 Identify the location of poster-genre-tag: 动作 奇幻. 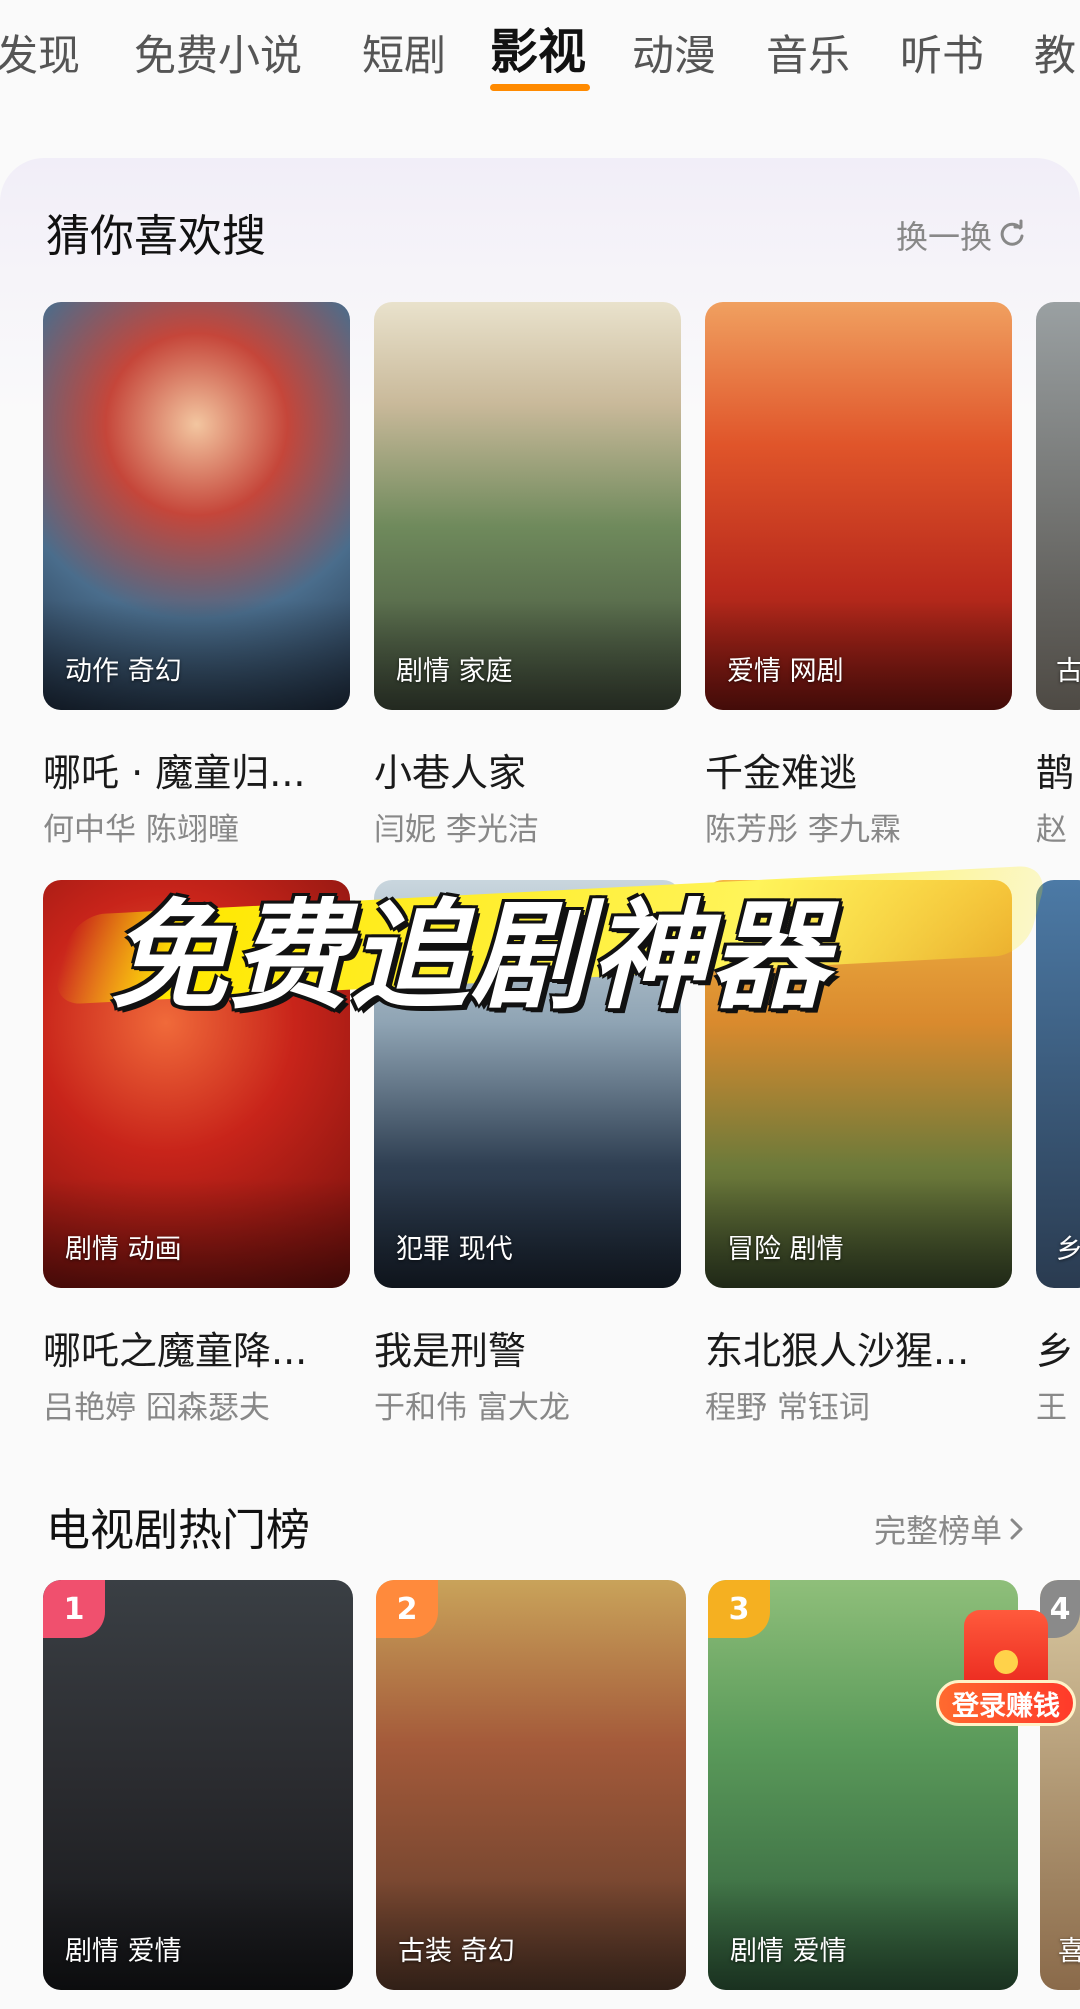
(123, 671).